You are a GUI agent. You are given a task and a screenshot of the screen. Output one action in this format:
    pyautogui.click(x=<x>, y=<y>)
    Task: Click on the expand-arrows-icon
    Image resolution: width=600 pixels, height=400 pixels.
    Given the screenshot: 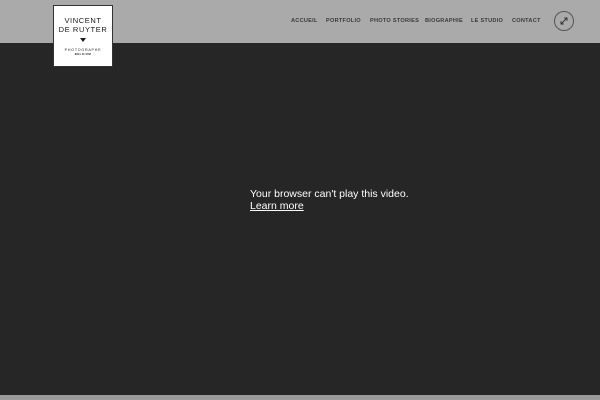 What is the action you would take?
    pyautogui.click(x=564, y=21)
    